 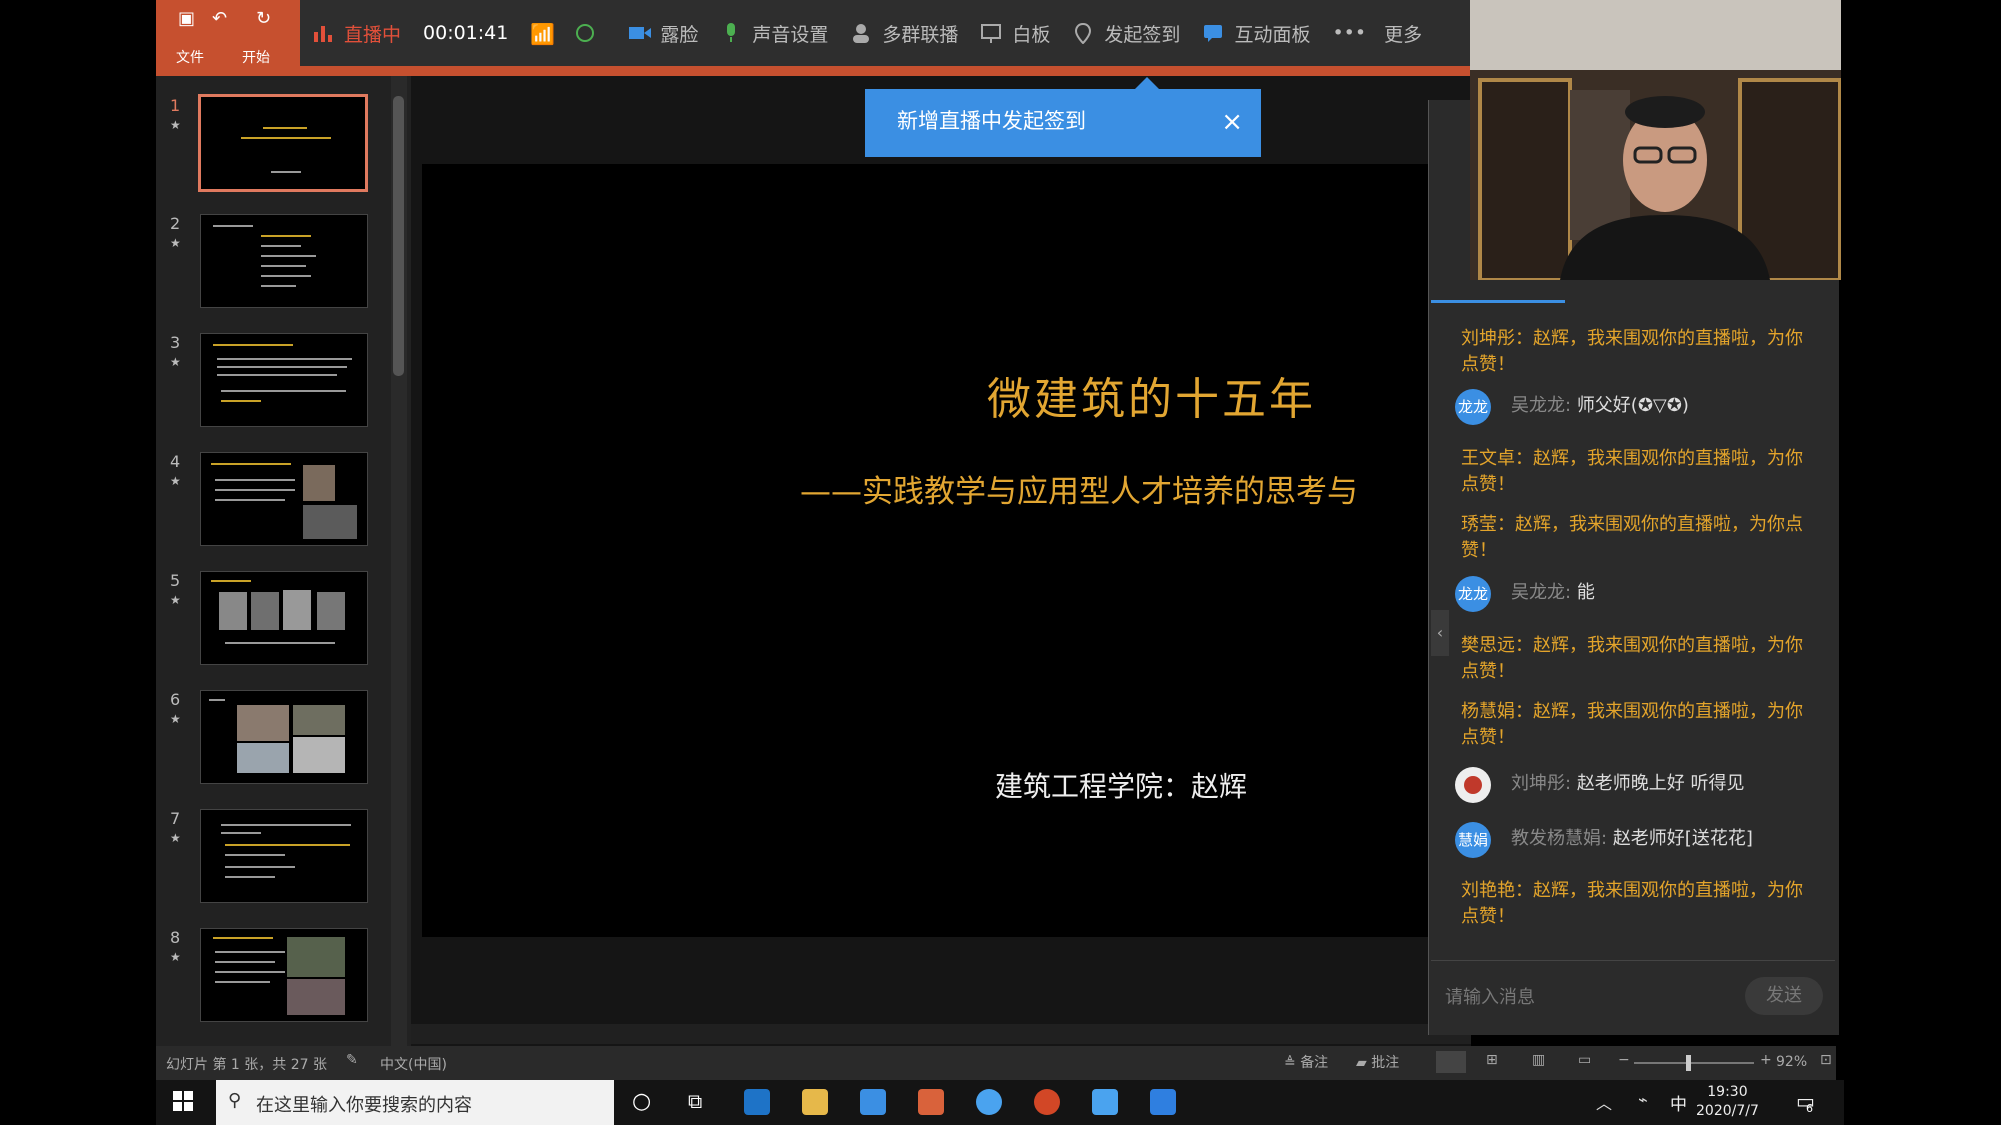 What do you see at coordinates (757, 1102) in the screenshot?
I see `edge-icon` at bounding box center [757, 1102].